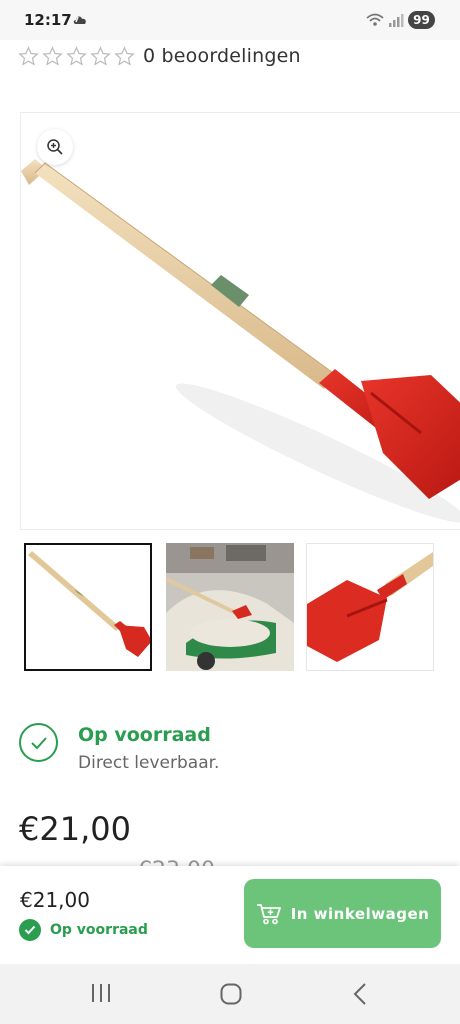 This screenshot has width=460, height=1024. Describe the element at coordinates (80, 21) in the screenshot. I see `cloud-icon` at that location.